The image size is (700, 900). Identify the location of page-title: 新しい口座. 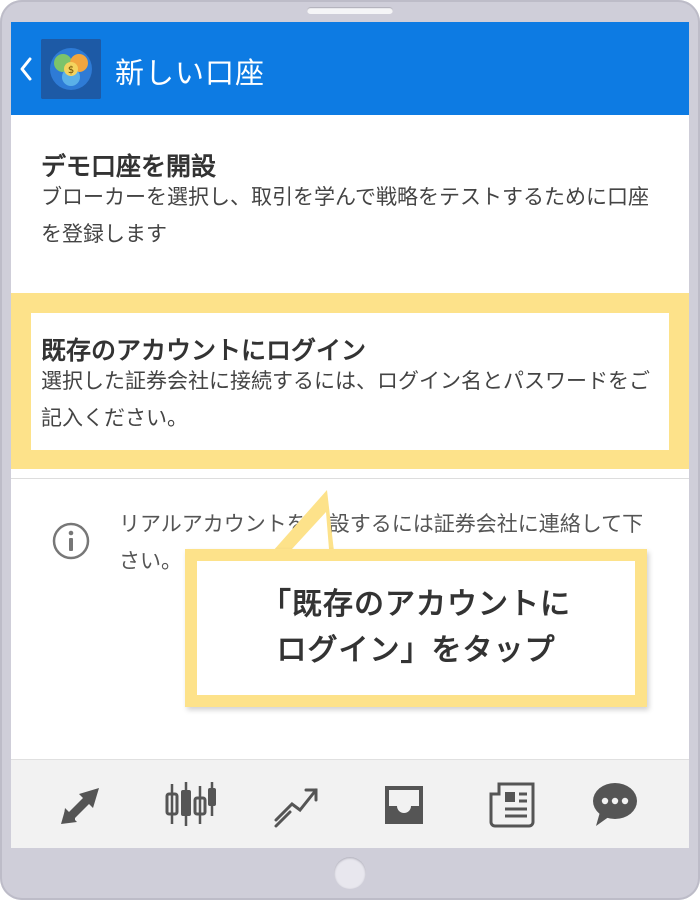
(190, 73).